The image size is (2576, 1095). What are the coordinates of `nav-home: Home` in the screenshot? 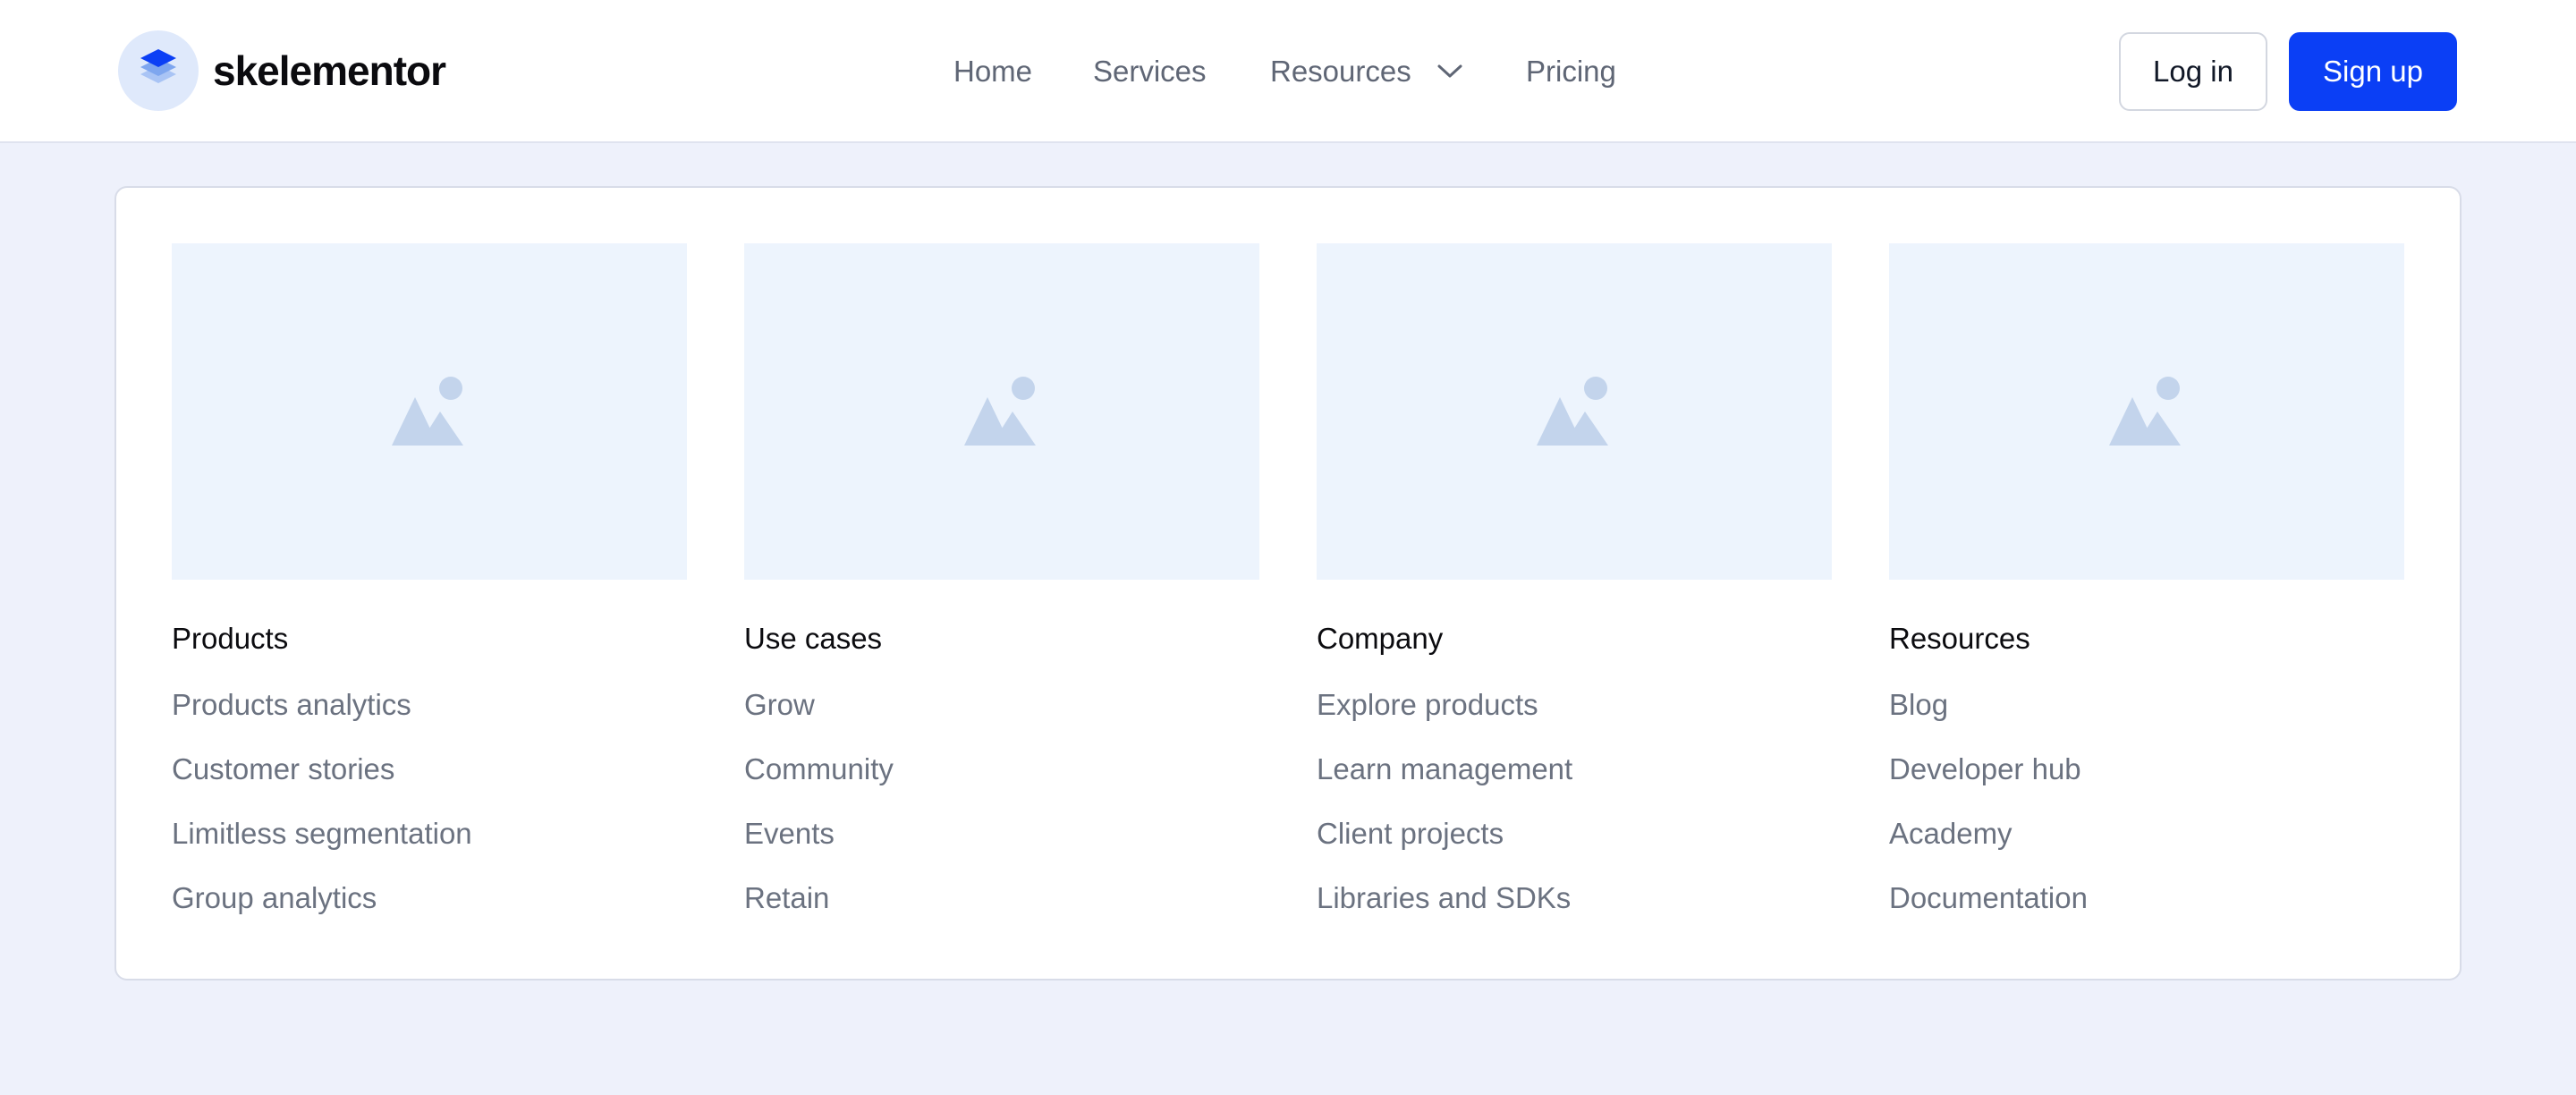 It's located at (992, 72).